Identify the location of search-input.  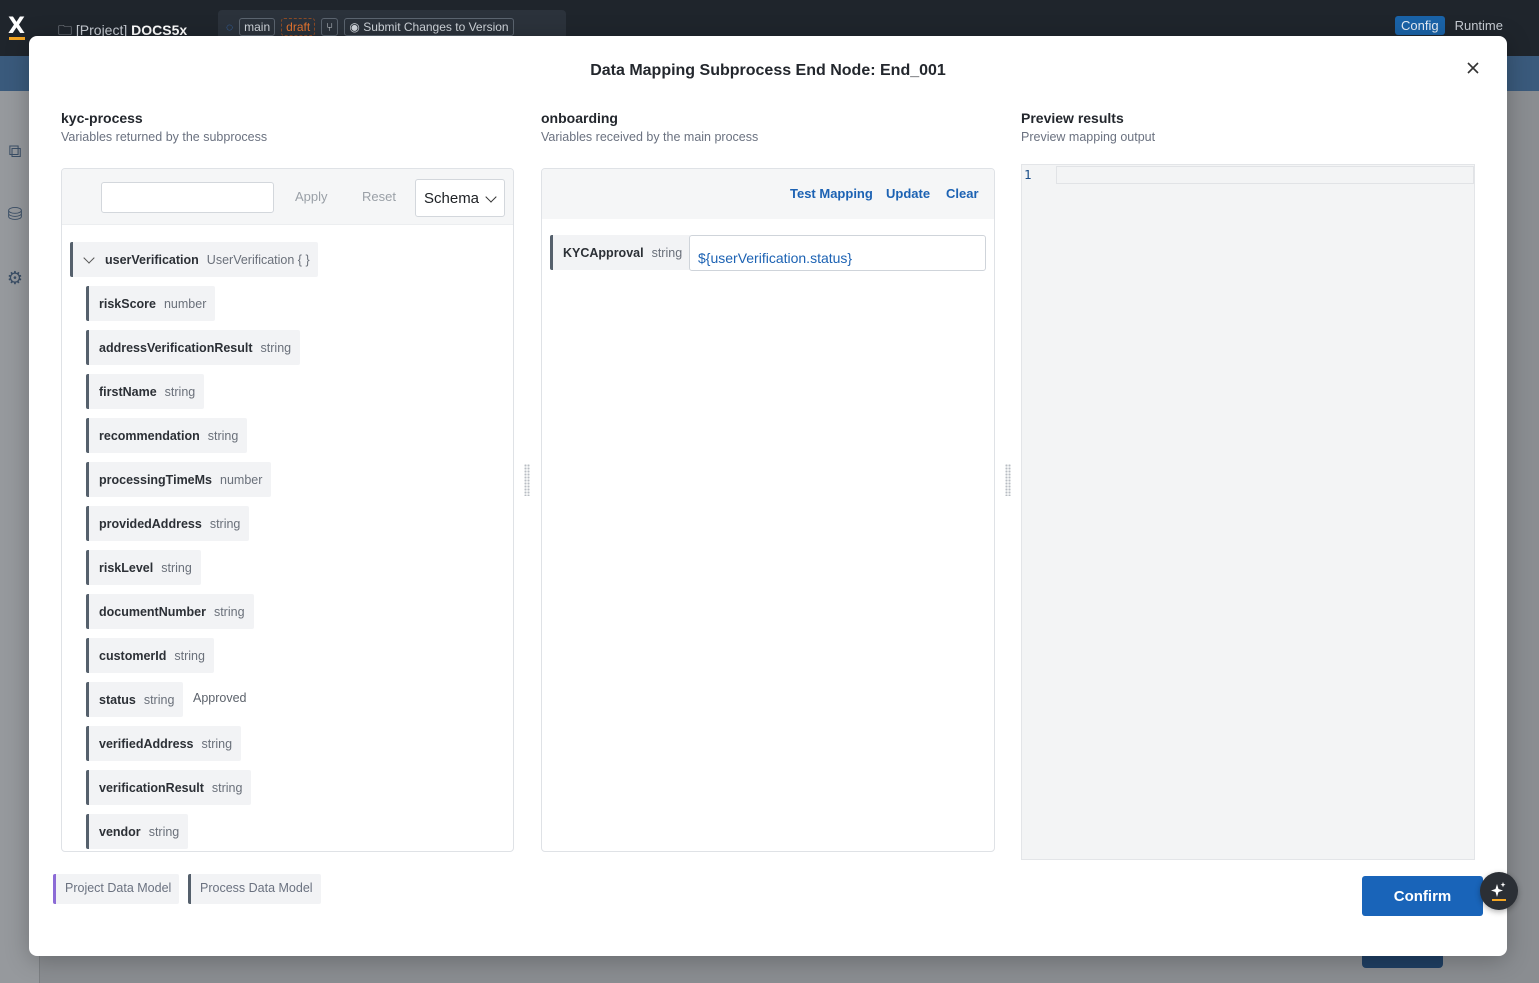
(187, 197).